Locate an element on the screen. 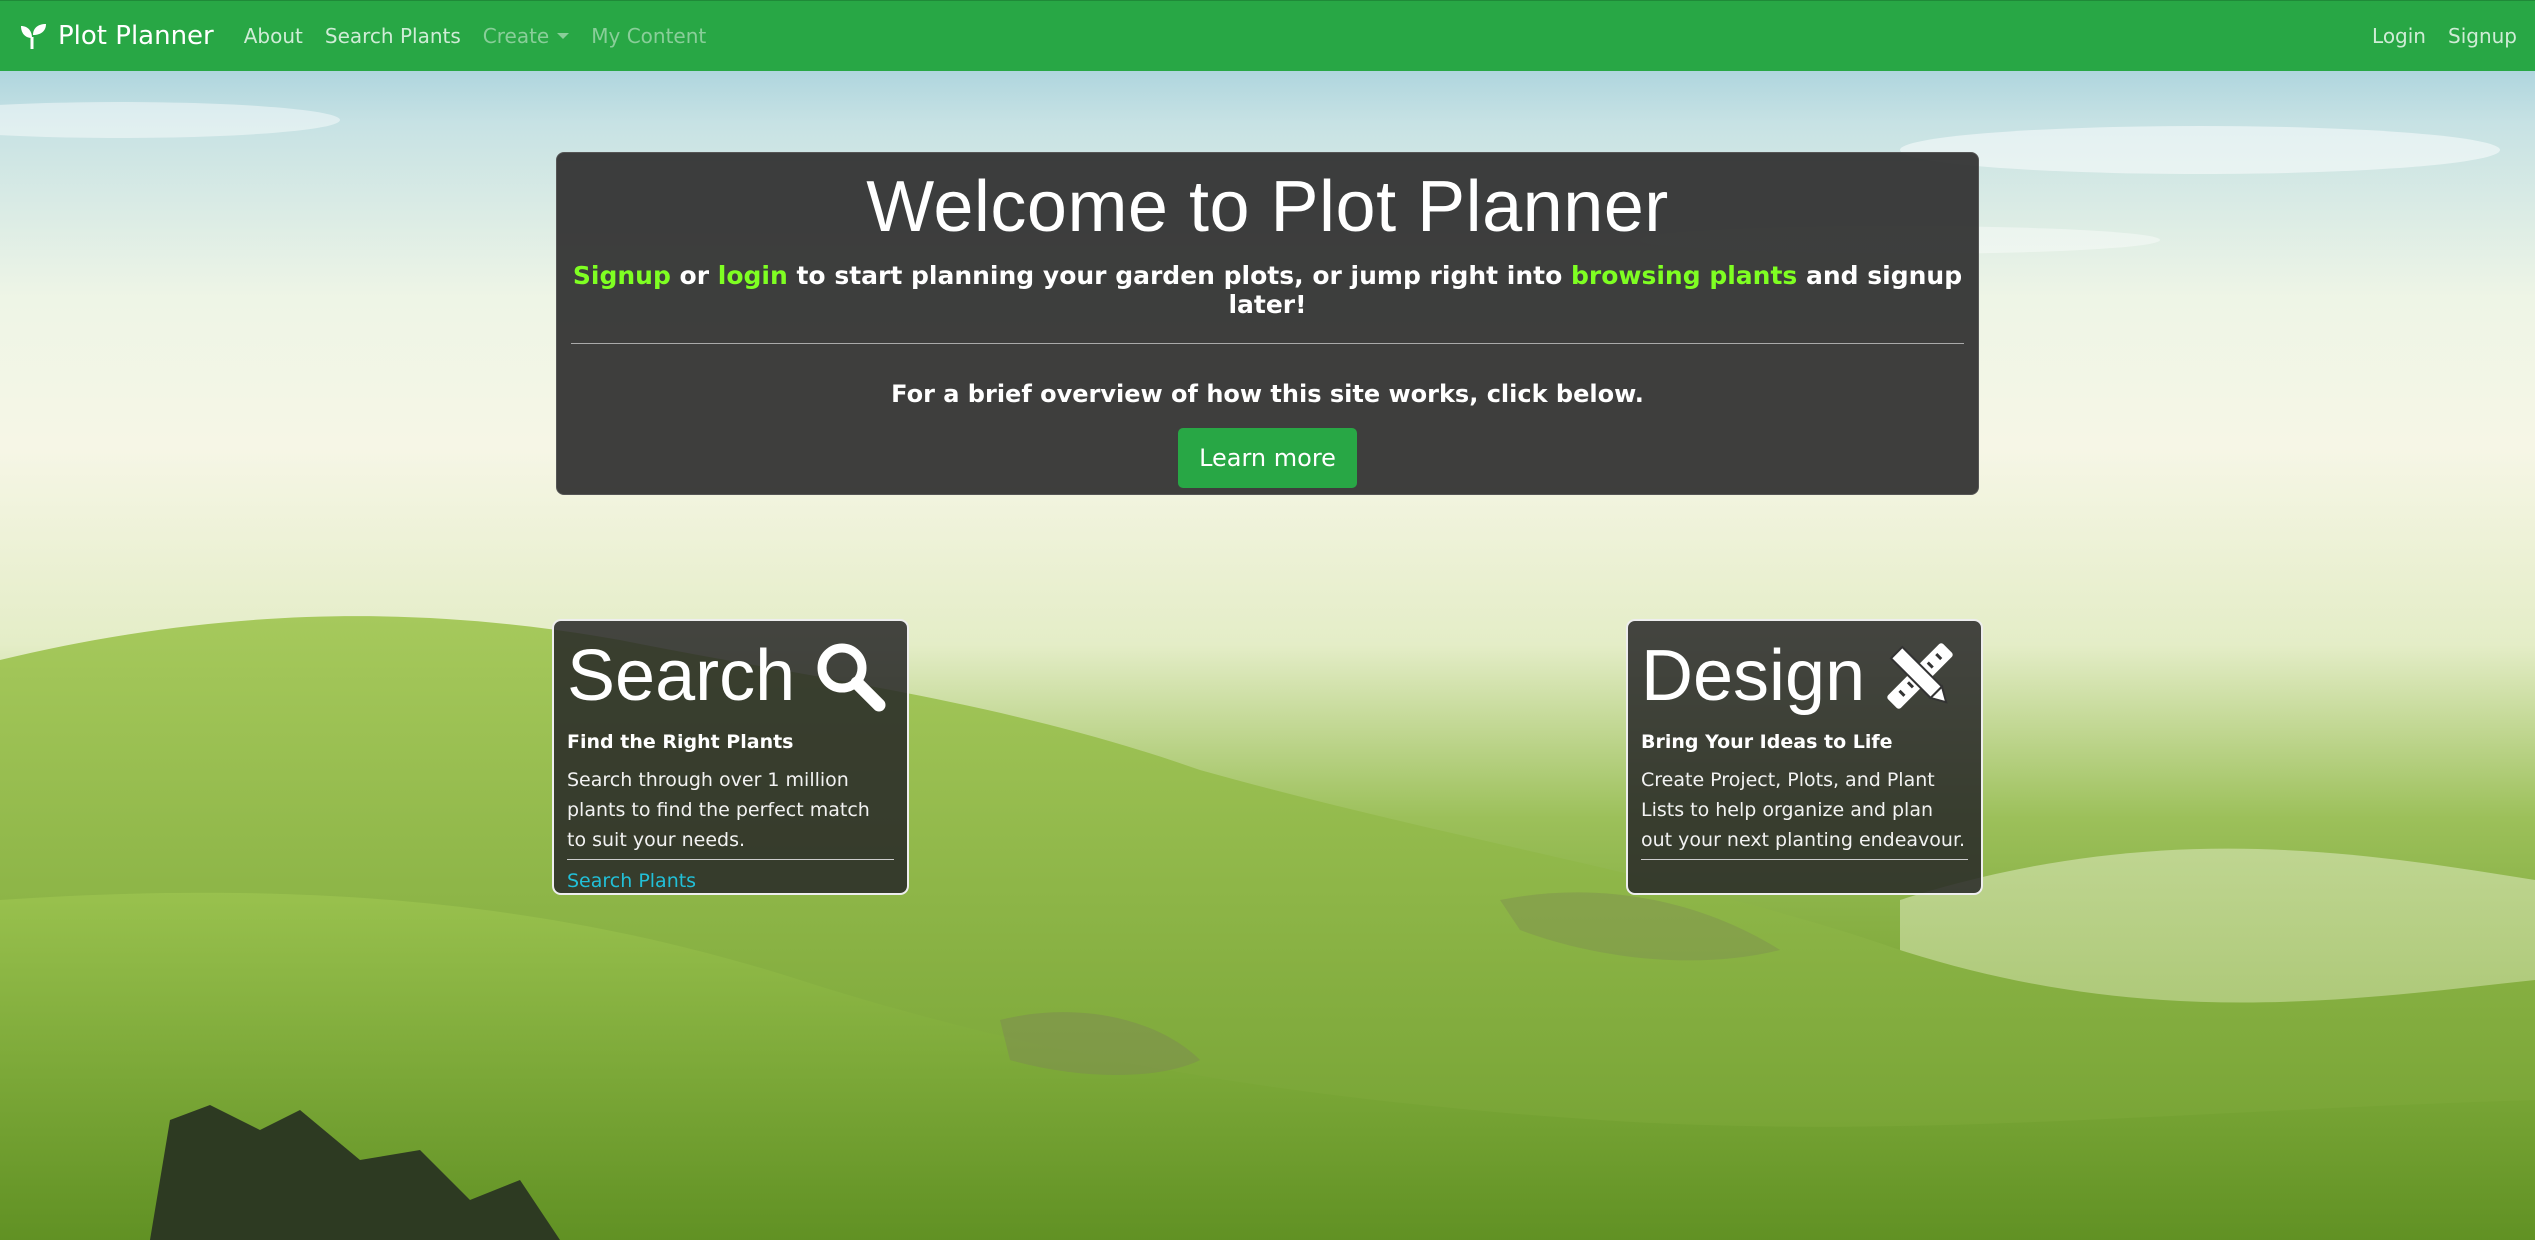 Image resolution: width=2535 pixels, height=1240 pixels. login-link: login is located at coordinates (753, 275).